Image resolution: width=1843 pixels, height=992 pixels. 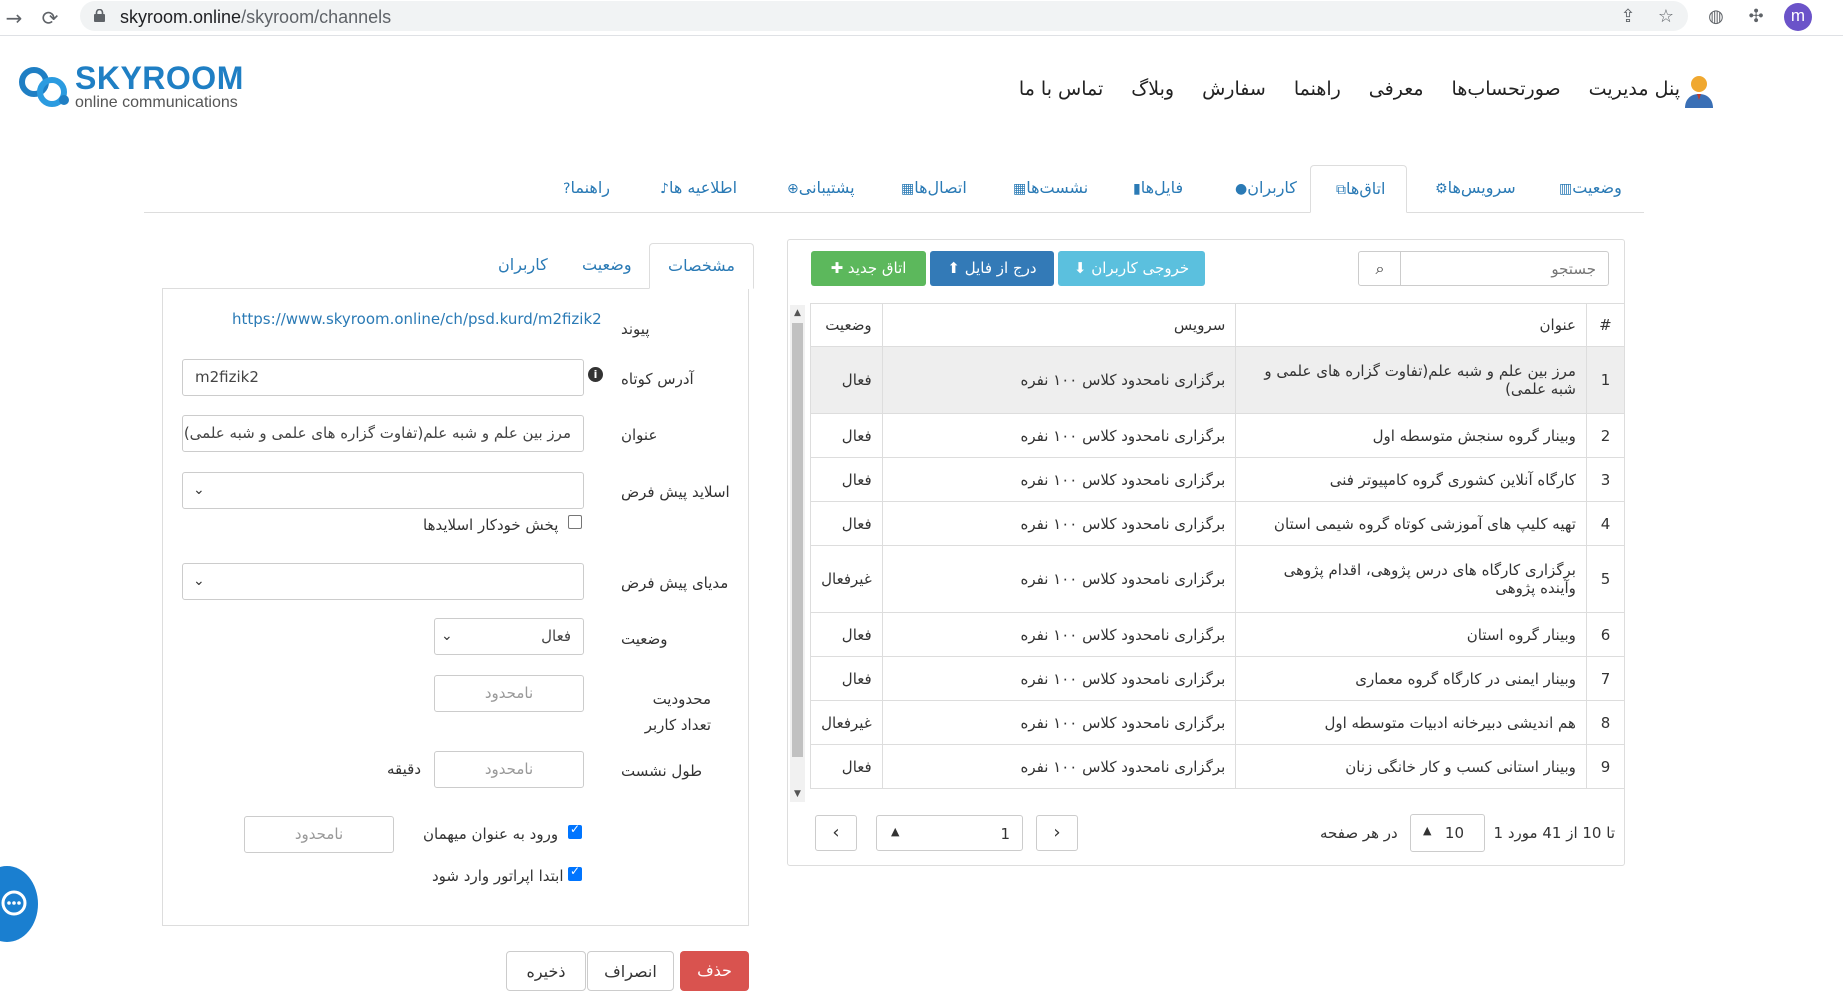 I want to click on tab-rooms: ⧉اتاق‌ها, so click(x=1358, y=189).